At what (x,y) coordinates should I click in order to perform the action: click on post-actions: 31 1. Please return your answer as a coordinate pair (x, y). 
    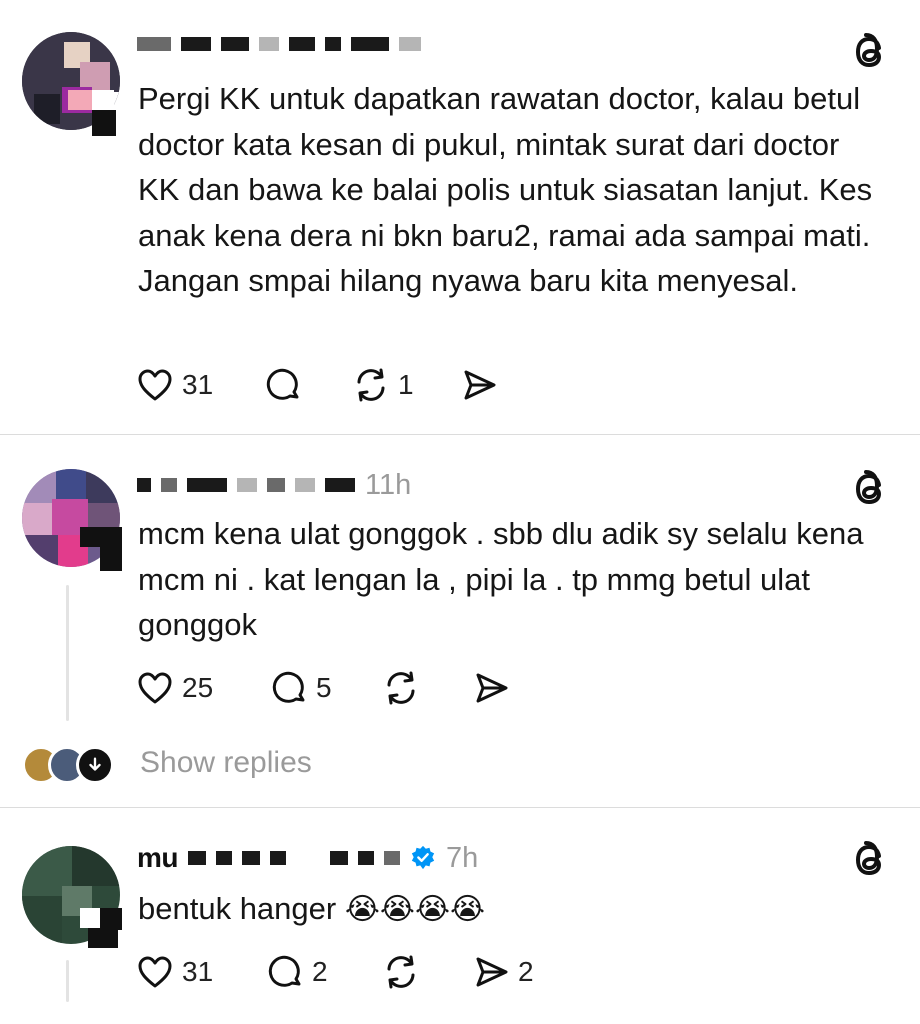
    Looking at the image, I should click on (321, 385).